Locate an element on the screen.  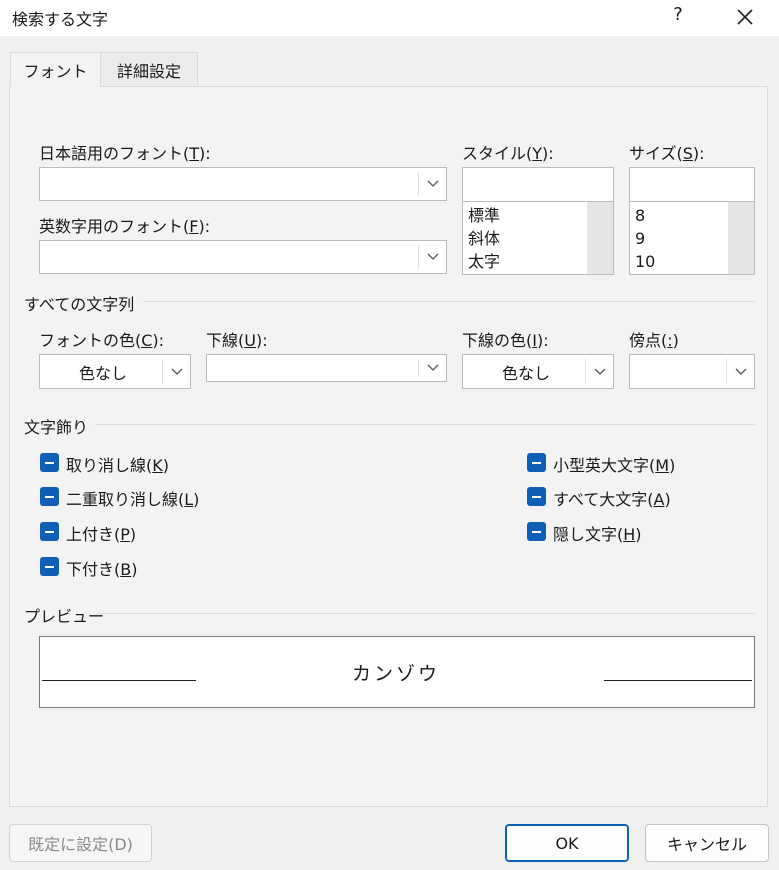
all-caps-checkbox is located at coordinates (536, 496).